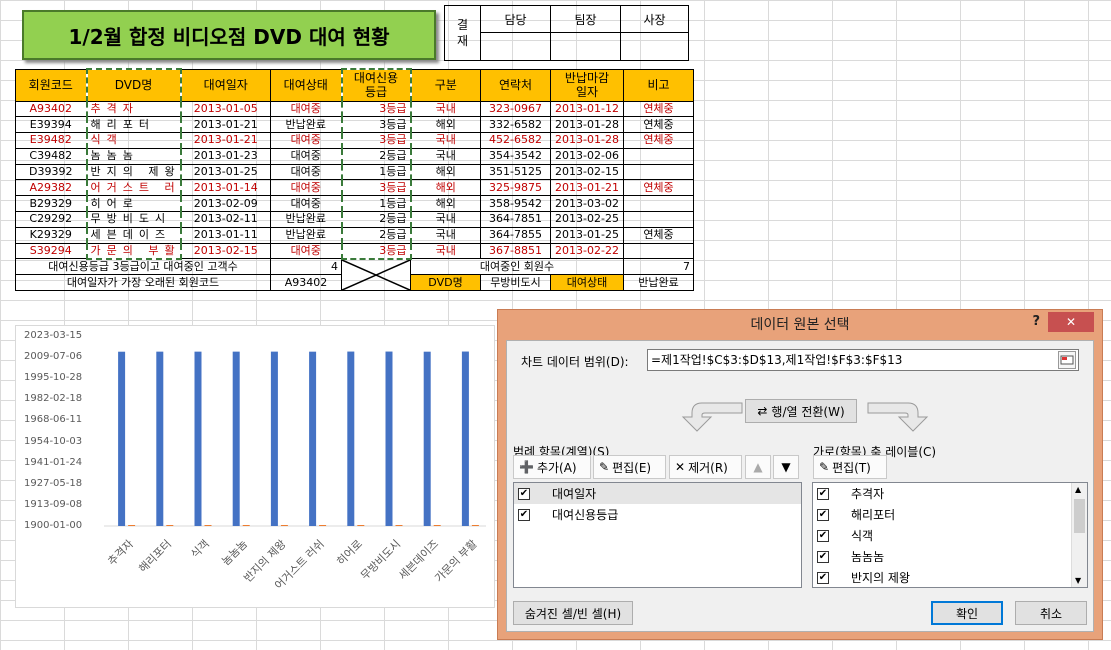 This screenshot has height=650, width=1111. Describe the element at coordinates (225, 204) in the screenshot. I see `cell-date: 2013-02-09` at that location.